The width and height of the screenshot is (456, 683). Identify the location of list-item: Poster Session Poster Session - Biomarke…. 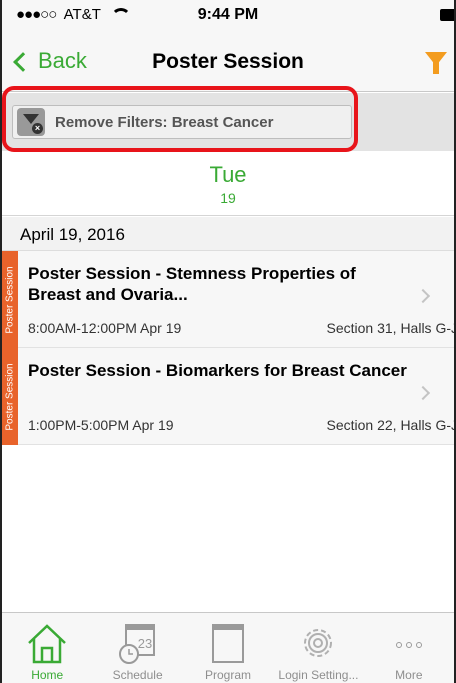
(228, 396).